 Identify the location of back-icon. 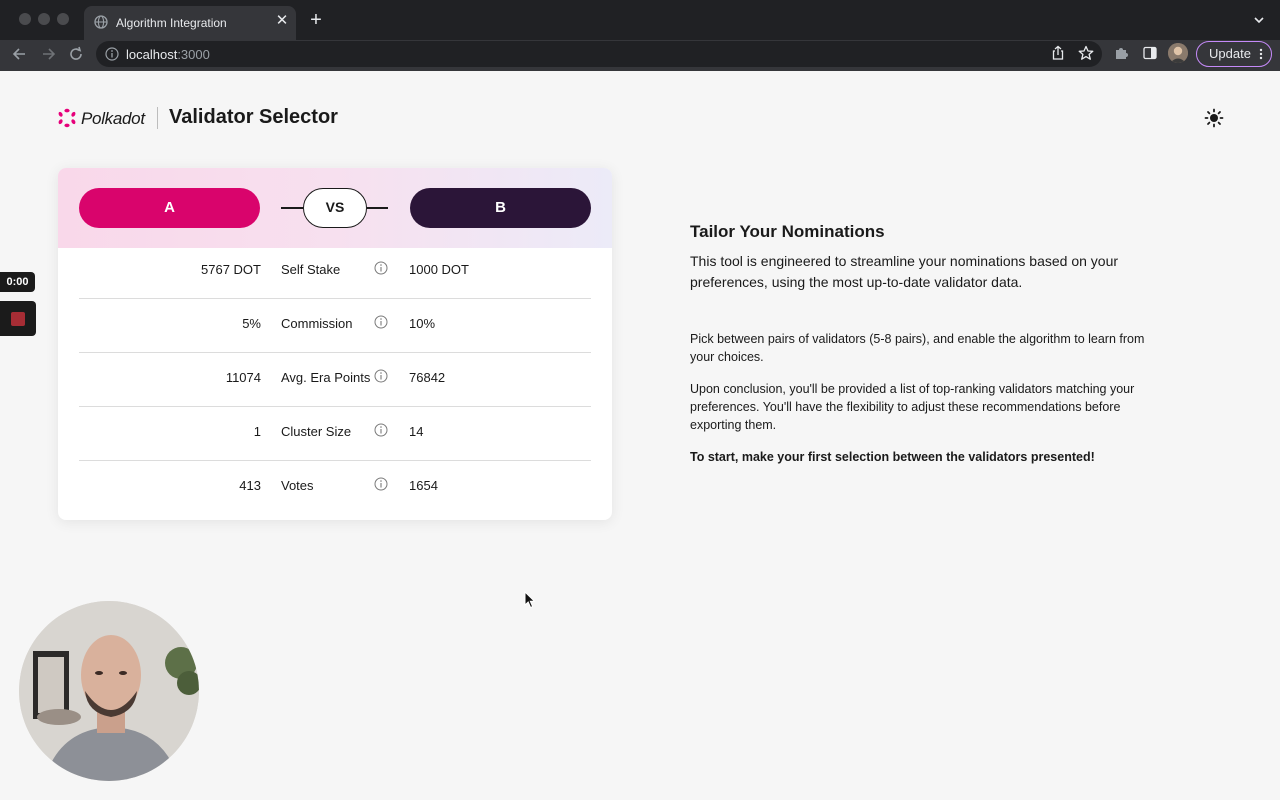
(20, 54).